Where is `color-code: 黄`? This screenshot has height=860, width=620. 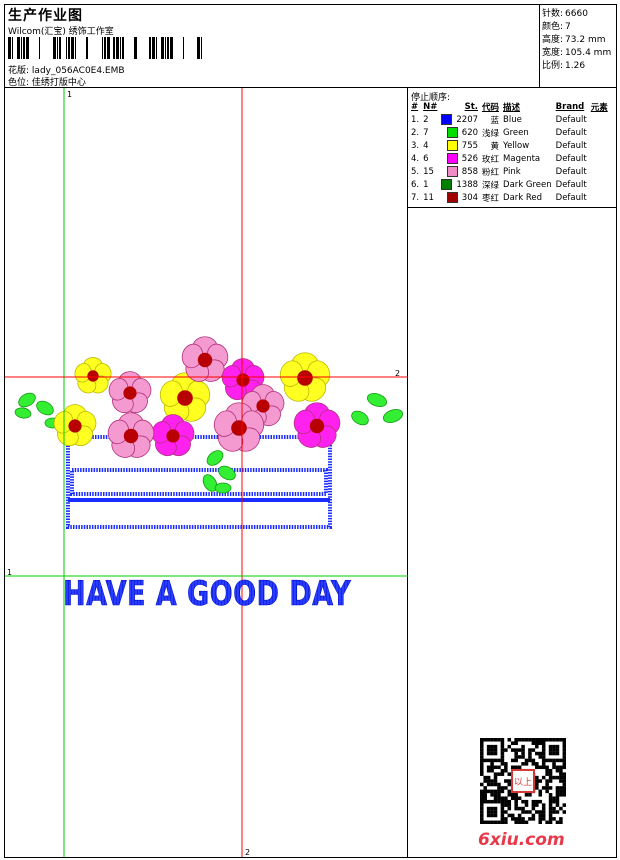
color-code: 黄 is located at coordinates (495, 146).